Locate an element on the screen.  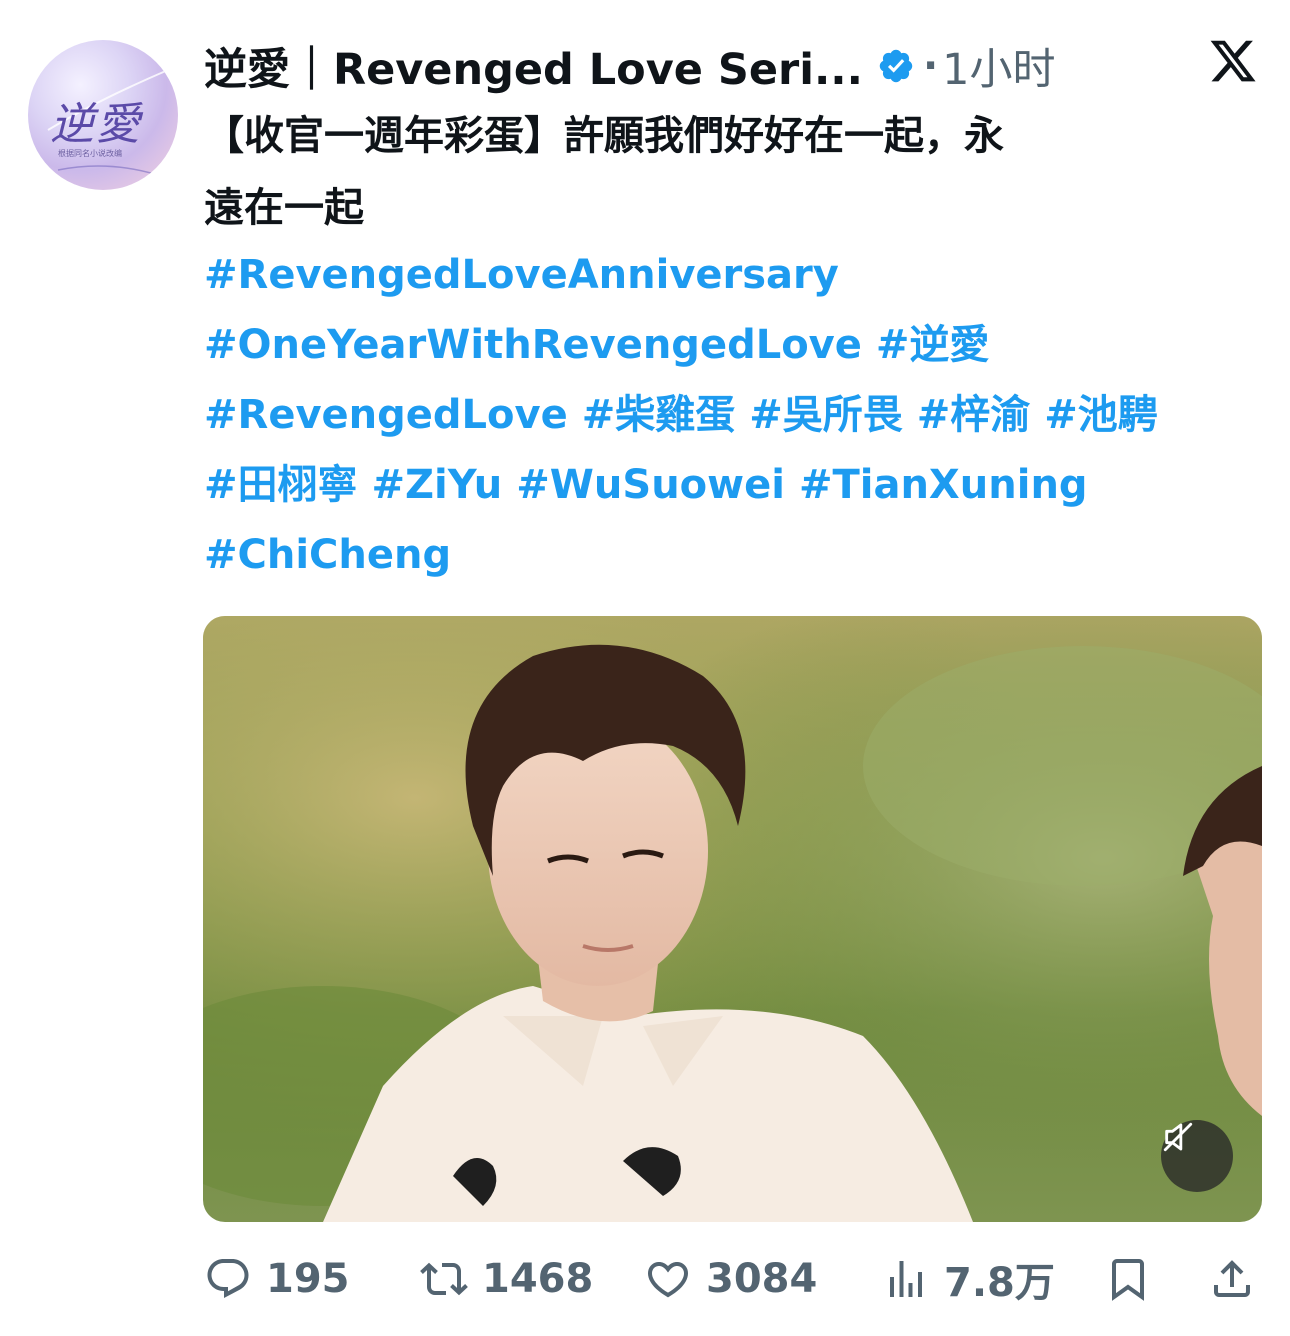
share-button is located at coordinates (1239, 1279).